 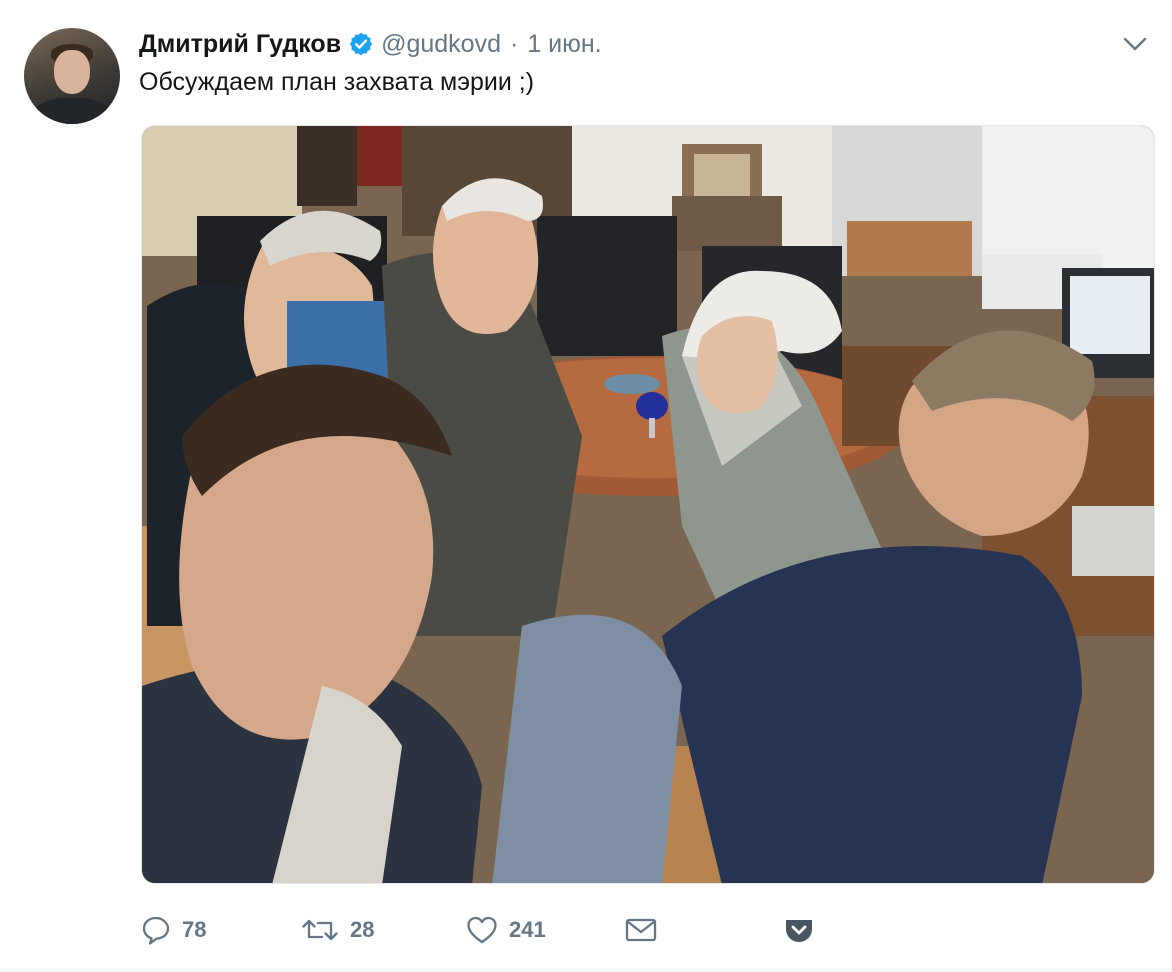 I want to click on tweet-text: Обсуждаем план захвата мэрии ;), so click(x=337, y=82).